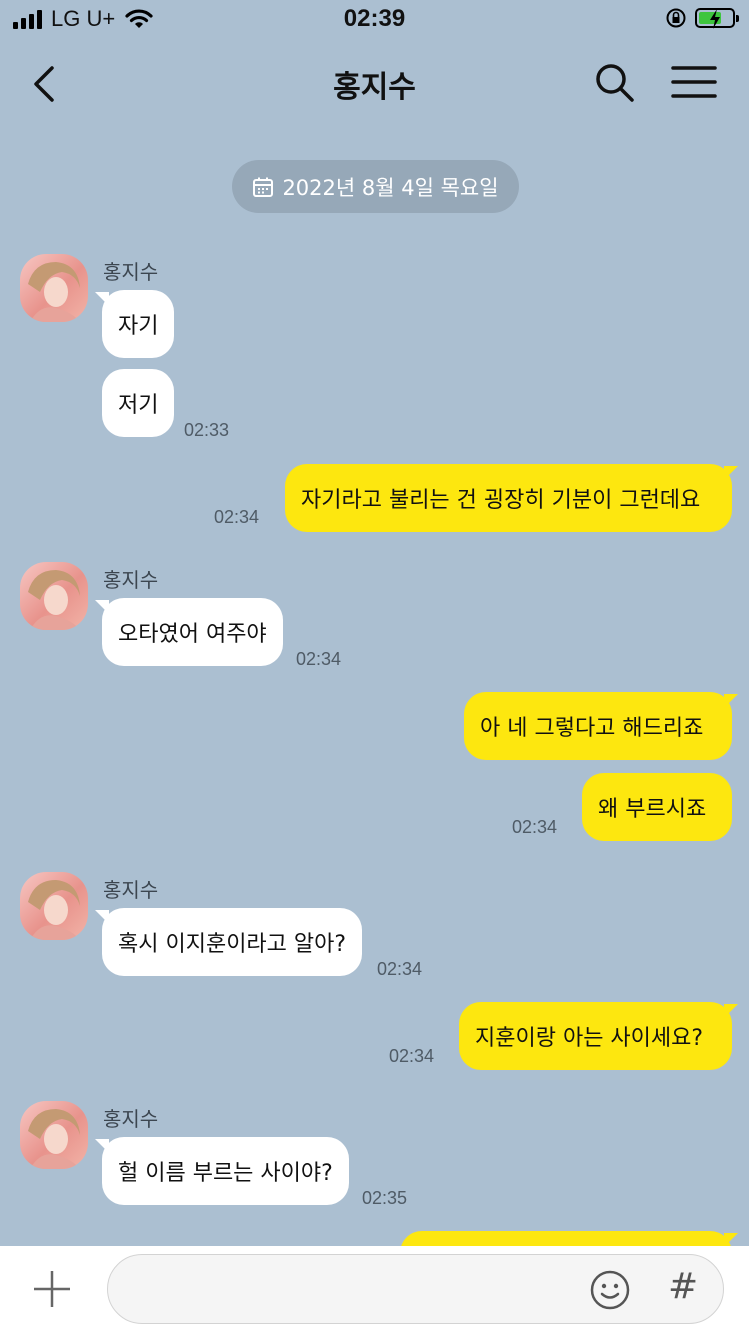  Describe the element at coordinates (52, 1289) in the screenshot. I see `plus-icon` at that location.